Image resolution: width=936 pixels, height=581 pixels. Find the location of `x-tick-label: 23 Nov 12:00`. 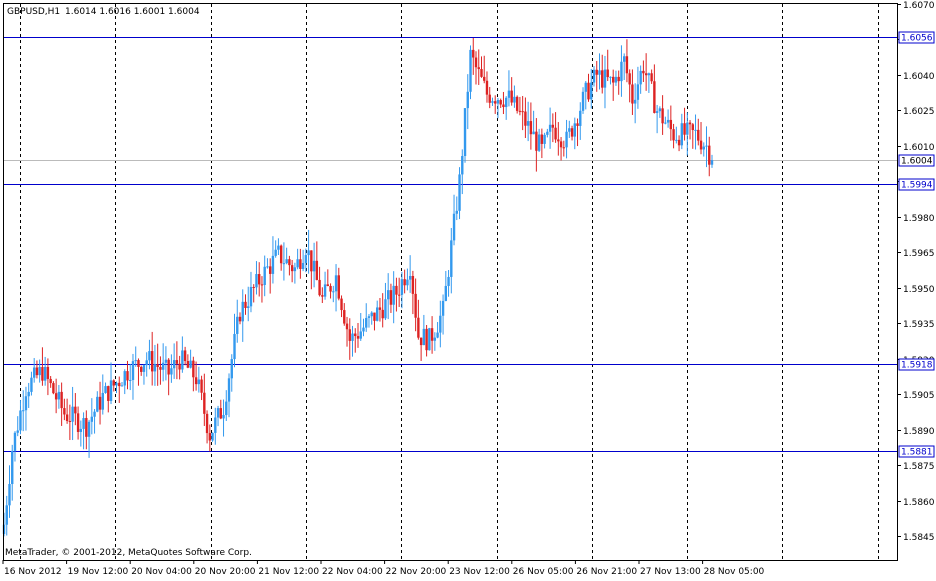

x-tick-label: 23 Nov 12:00 is located at coordinates (479, 572).